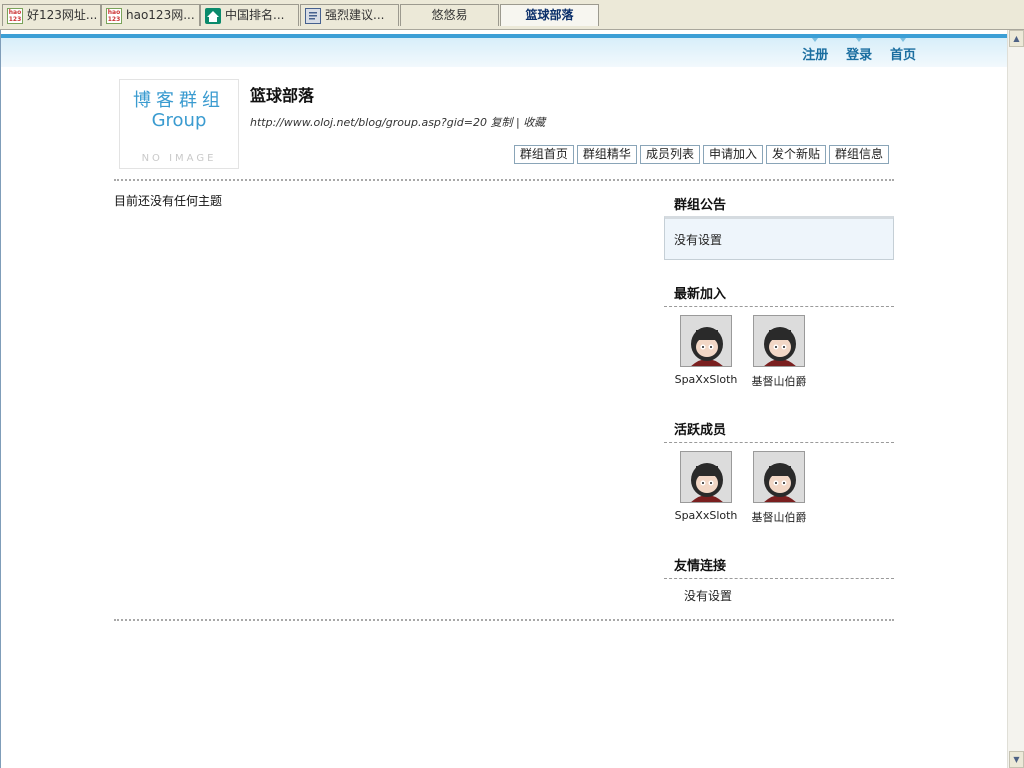 The image size is (1024, 768). I want to click on top-nav: 注册 登录 首页, so click(852, 50).